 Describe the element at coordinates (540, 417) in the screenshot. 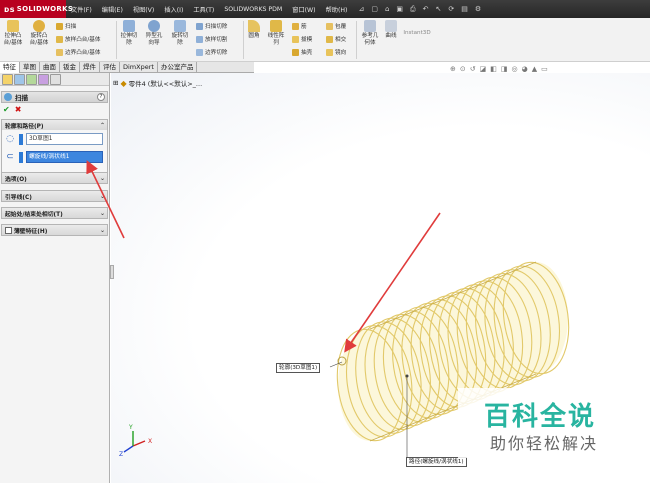

I see `watermark-title: 百科全说` at that location.